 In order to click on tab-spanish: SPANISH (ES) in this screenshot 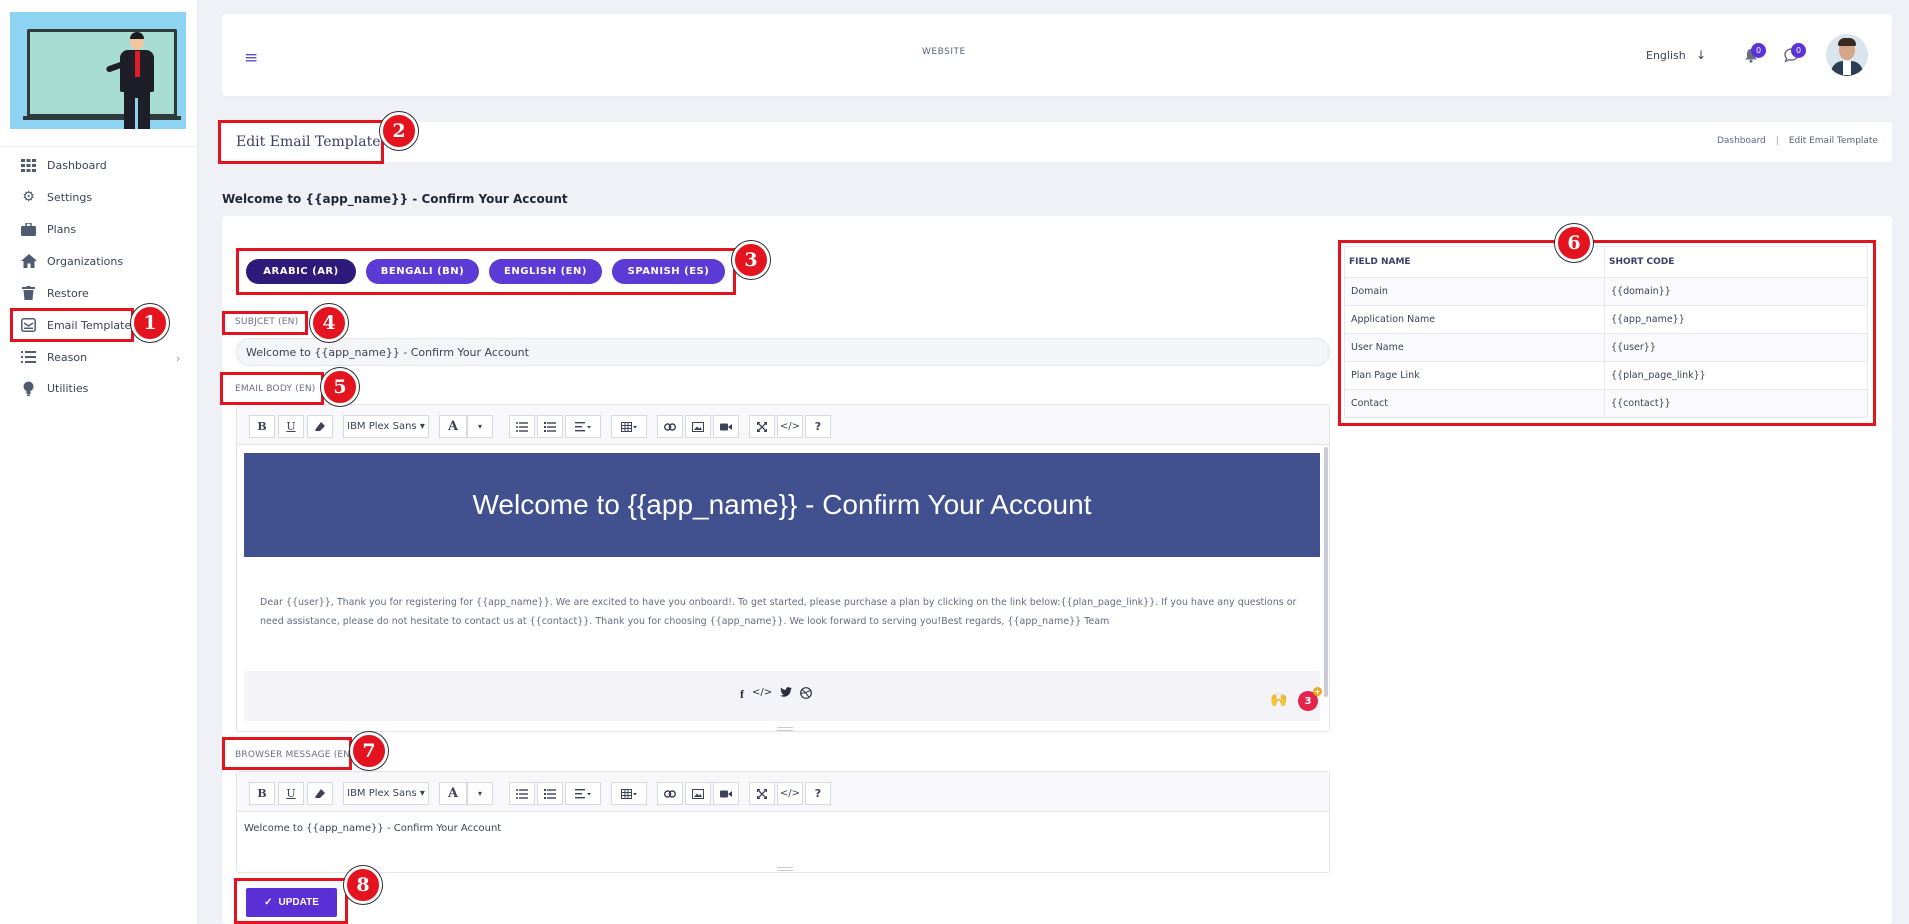, I will do `click(668, 271)`.